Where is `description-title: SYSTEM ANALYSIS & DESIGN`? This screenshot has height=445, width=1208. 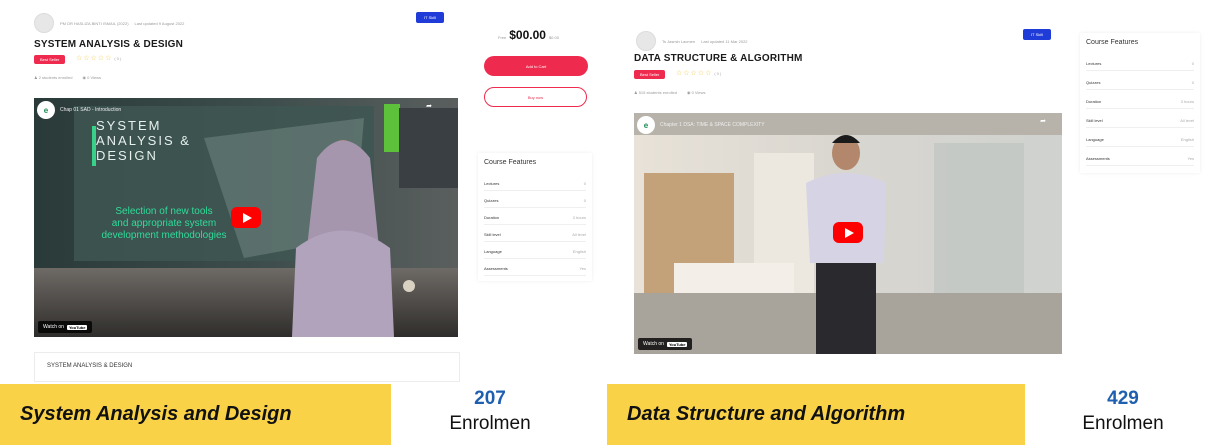 description-title: SYSTEM ANALYSIS & DESIGN is located at coordinates (90, 366).